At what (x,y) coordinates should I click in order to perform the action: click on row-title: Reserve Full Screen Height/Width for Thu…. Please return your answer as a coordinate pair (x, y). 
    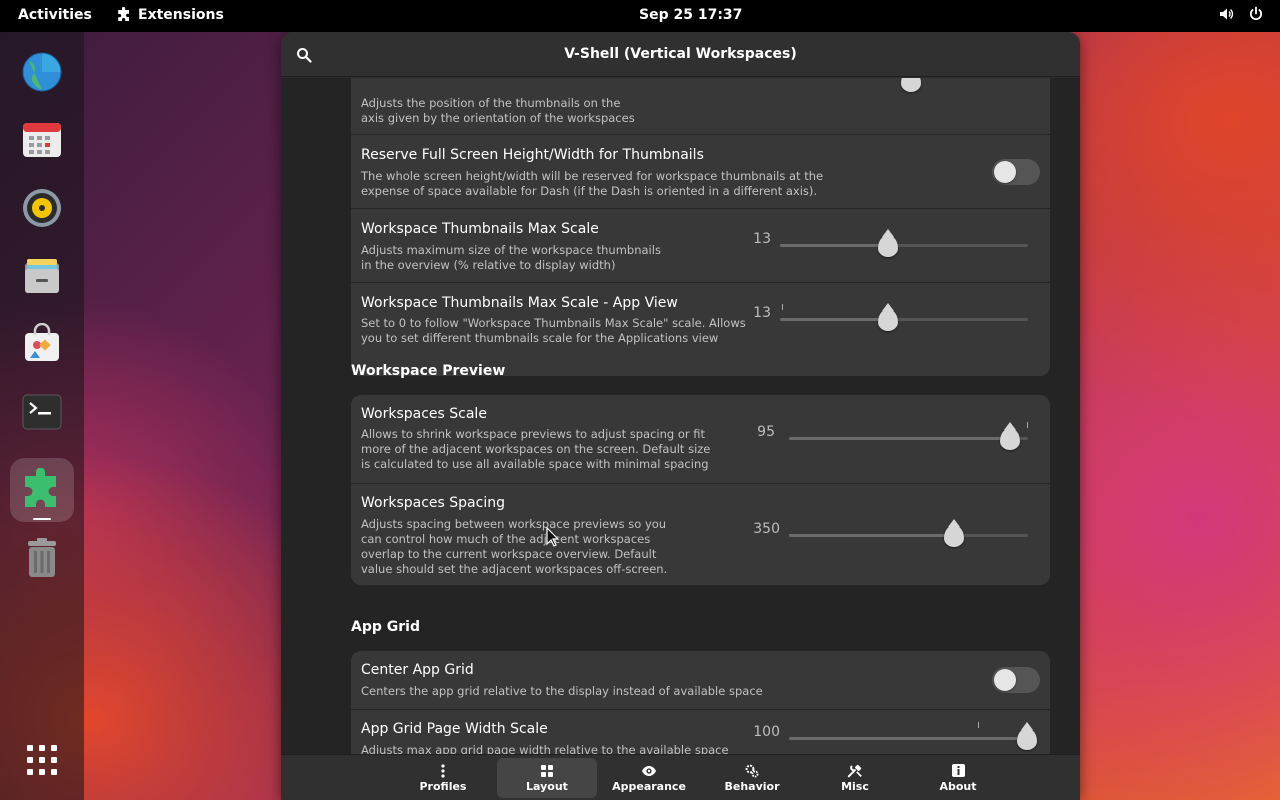
    Looking at the image, I should click on (532, 155).